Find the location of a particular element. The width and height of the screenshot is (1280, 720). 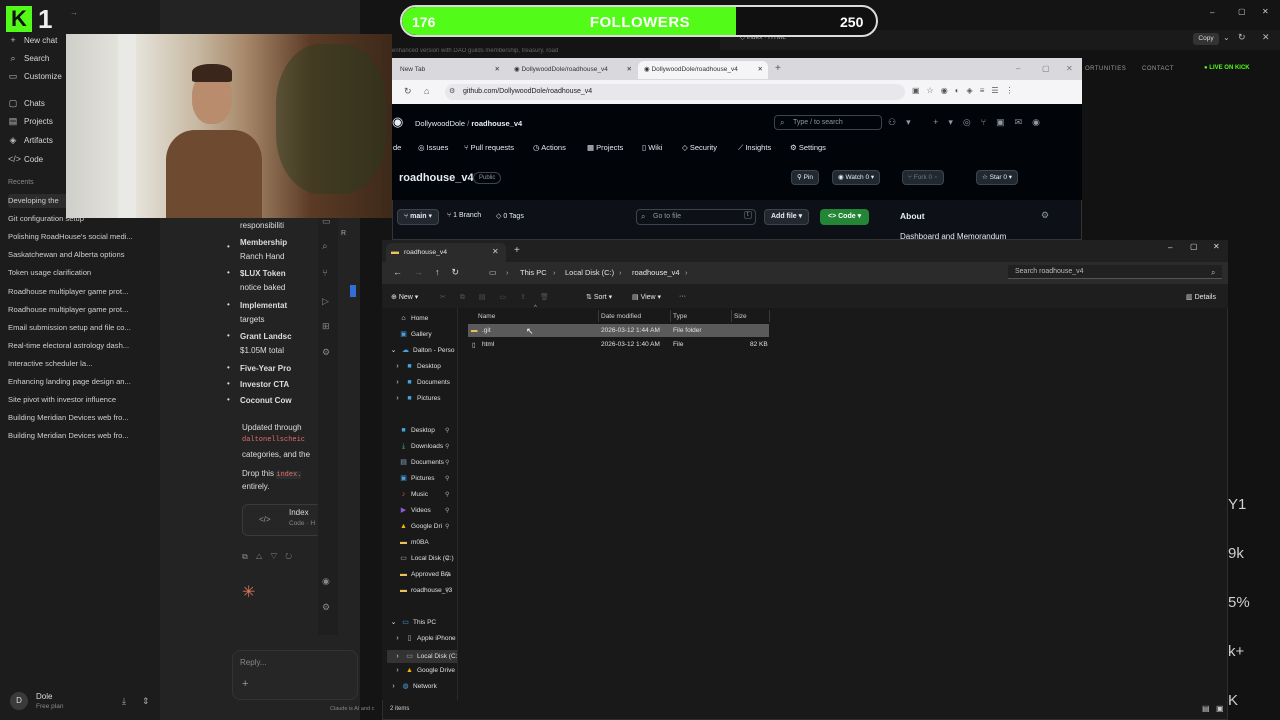

download-icon: ⤓ is located at coordinates (124, 701).